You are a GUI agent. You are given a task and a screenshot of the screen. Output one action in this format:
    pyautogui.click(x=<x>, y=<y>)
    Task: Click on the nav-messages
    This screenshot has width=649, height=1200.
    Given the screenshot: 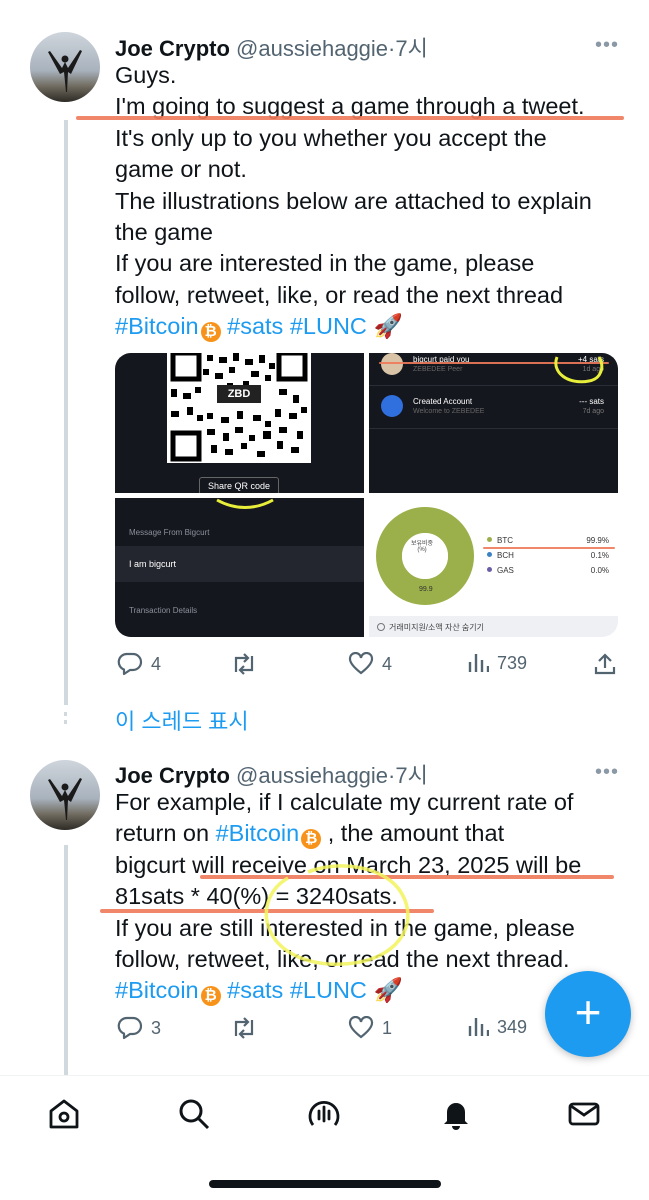 What is the action you would take?
    pyautogui.click(x=584, y=1114)
    